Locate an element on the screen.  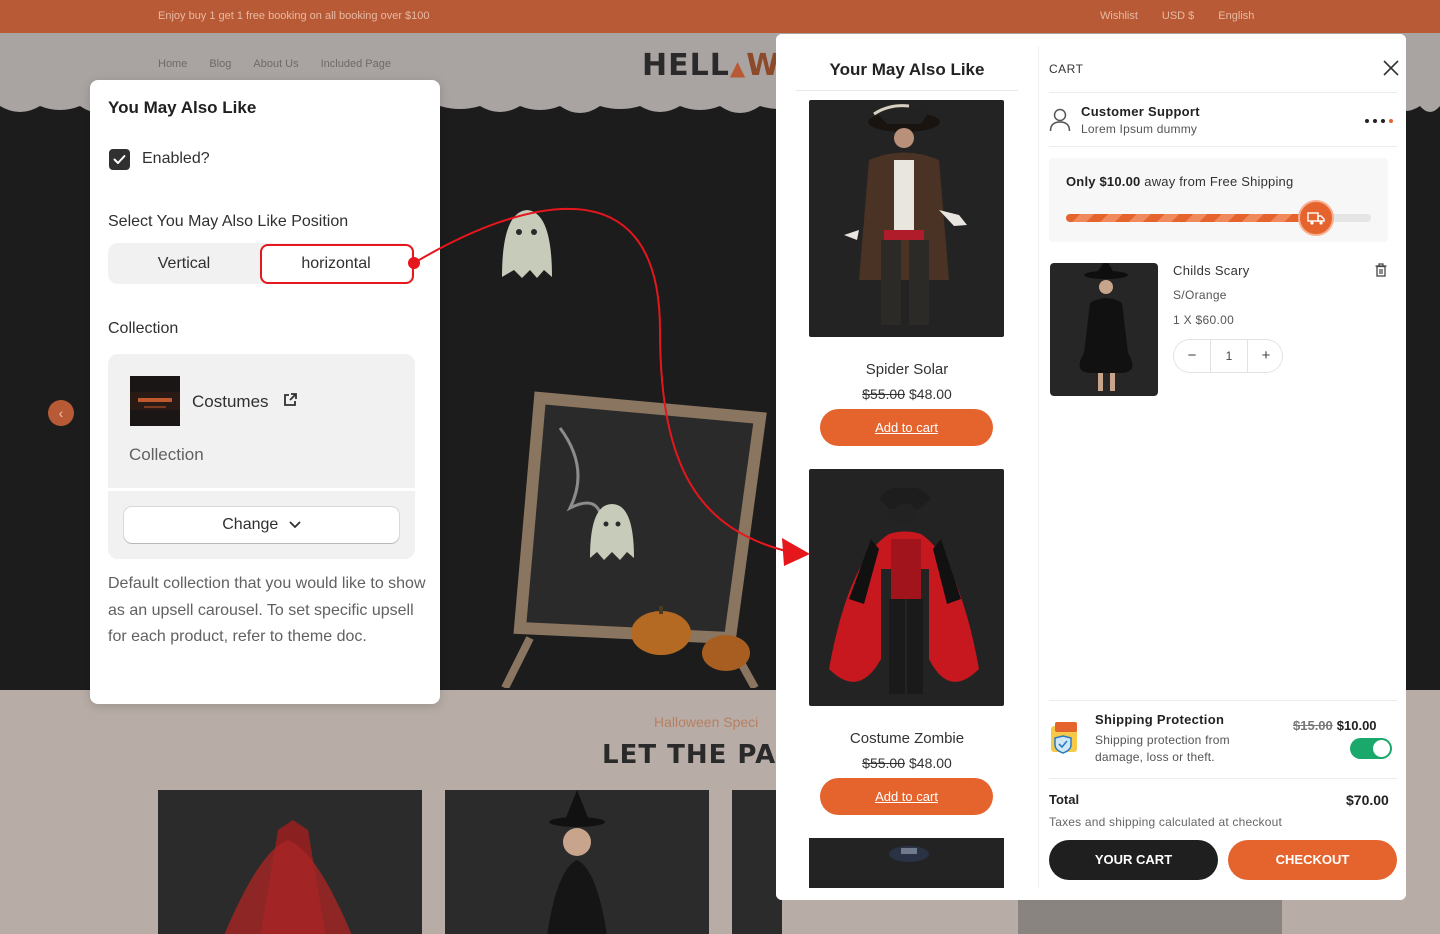
checkmark-icon is located at coordinates (119, 159).